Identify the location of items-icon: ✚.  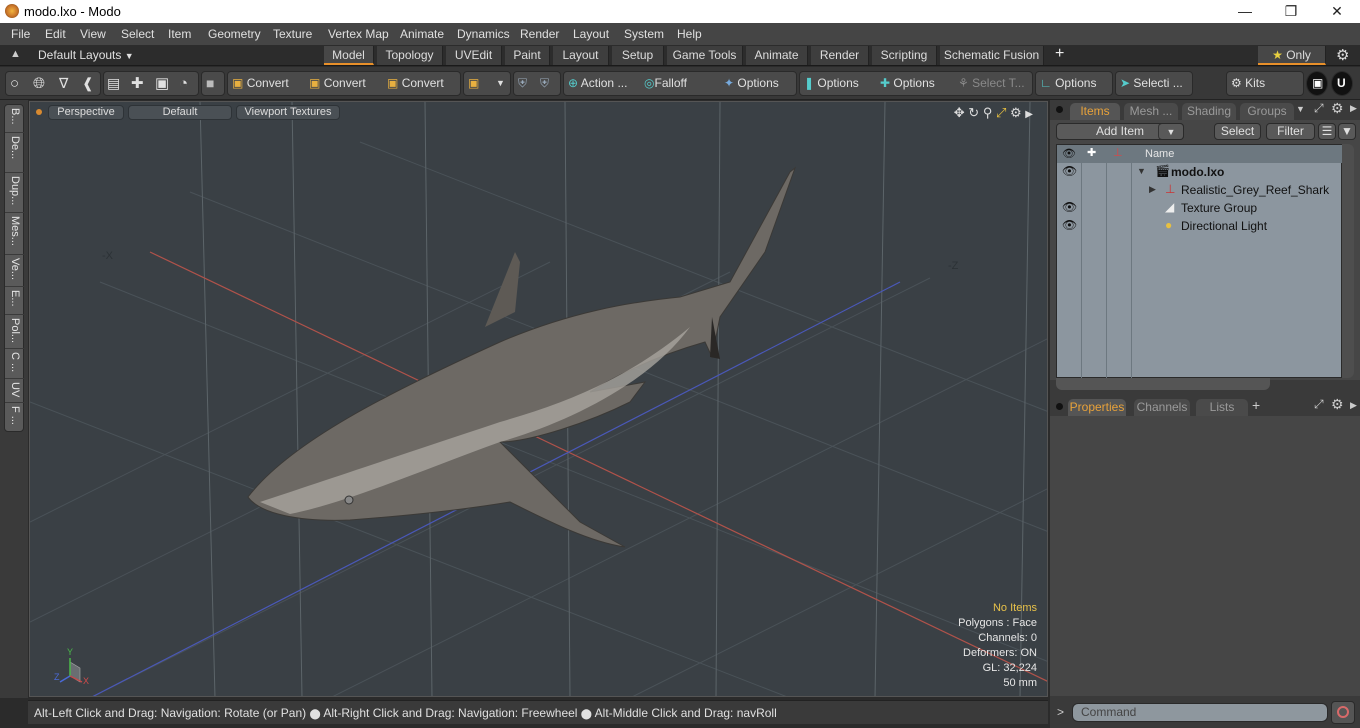
(137, 83).